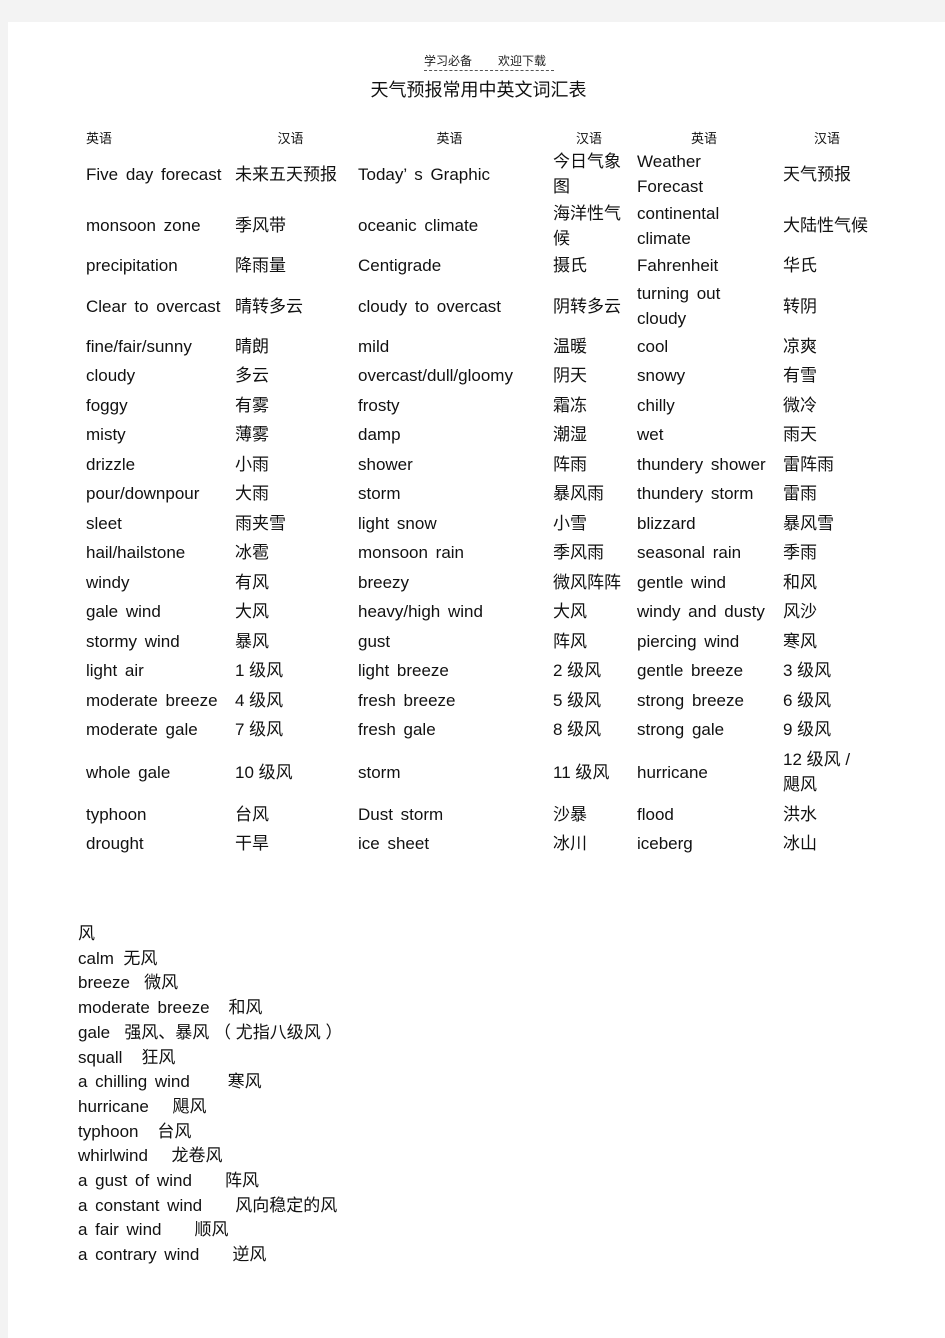  I want to click on english-term-cell: light air, so click(115, 671).